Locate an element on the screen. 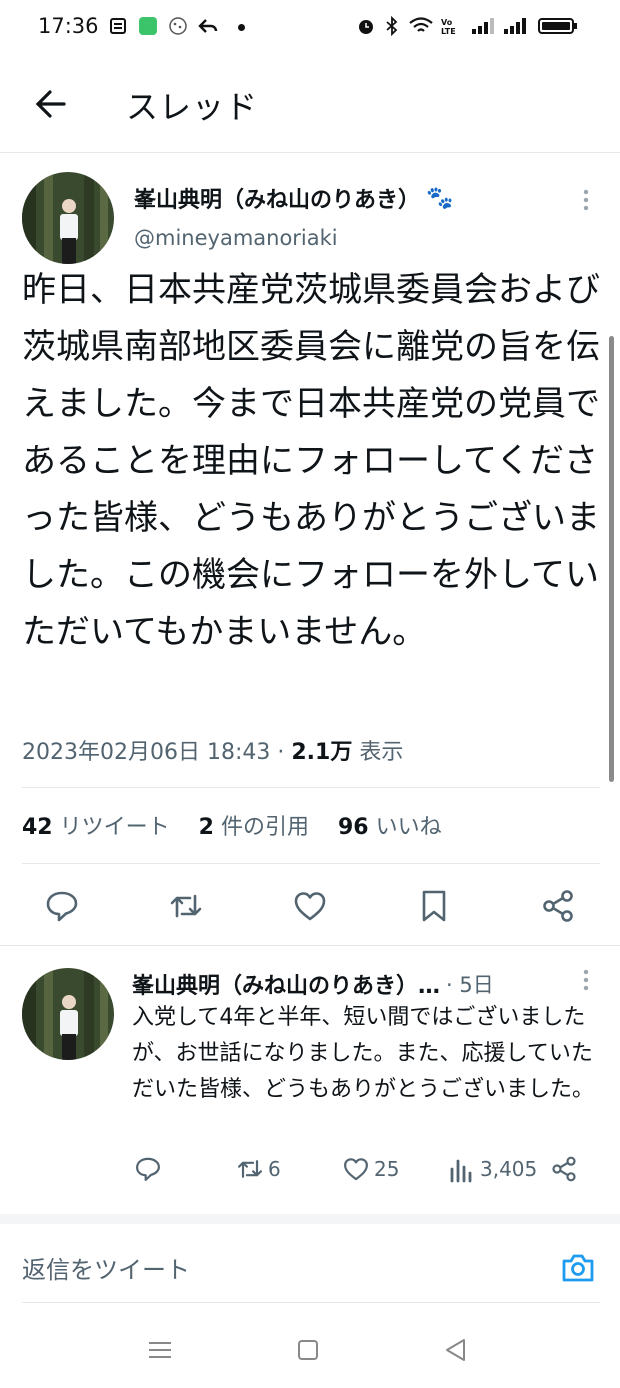  reply-reply-button is located at coordinates (150, 1169).